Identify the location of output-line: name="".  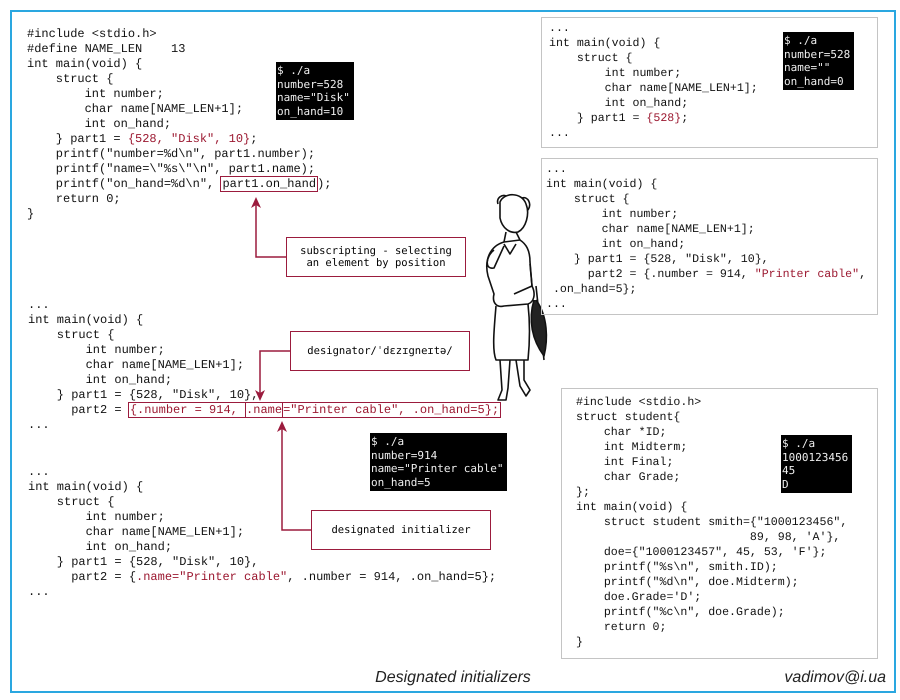
(808, 67).